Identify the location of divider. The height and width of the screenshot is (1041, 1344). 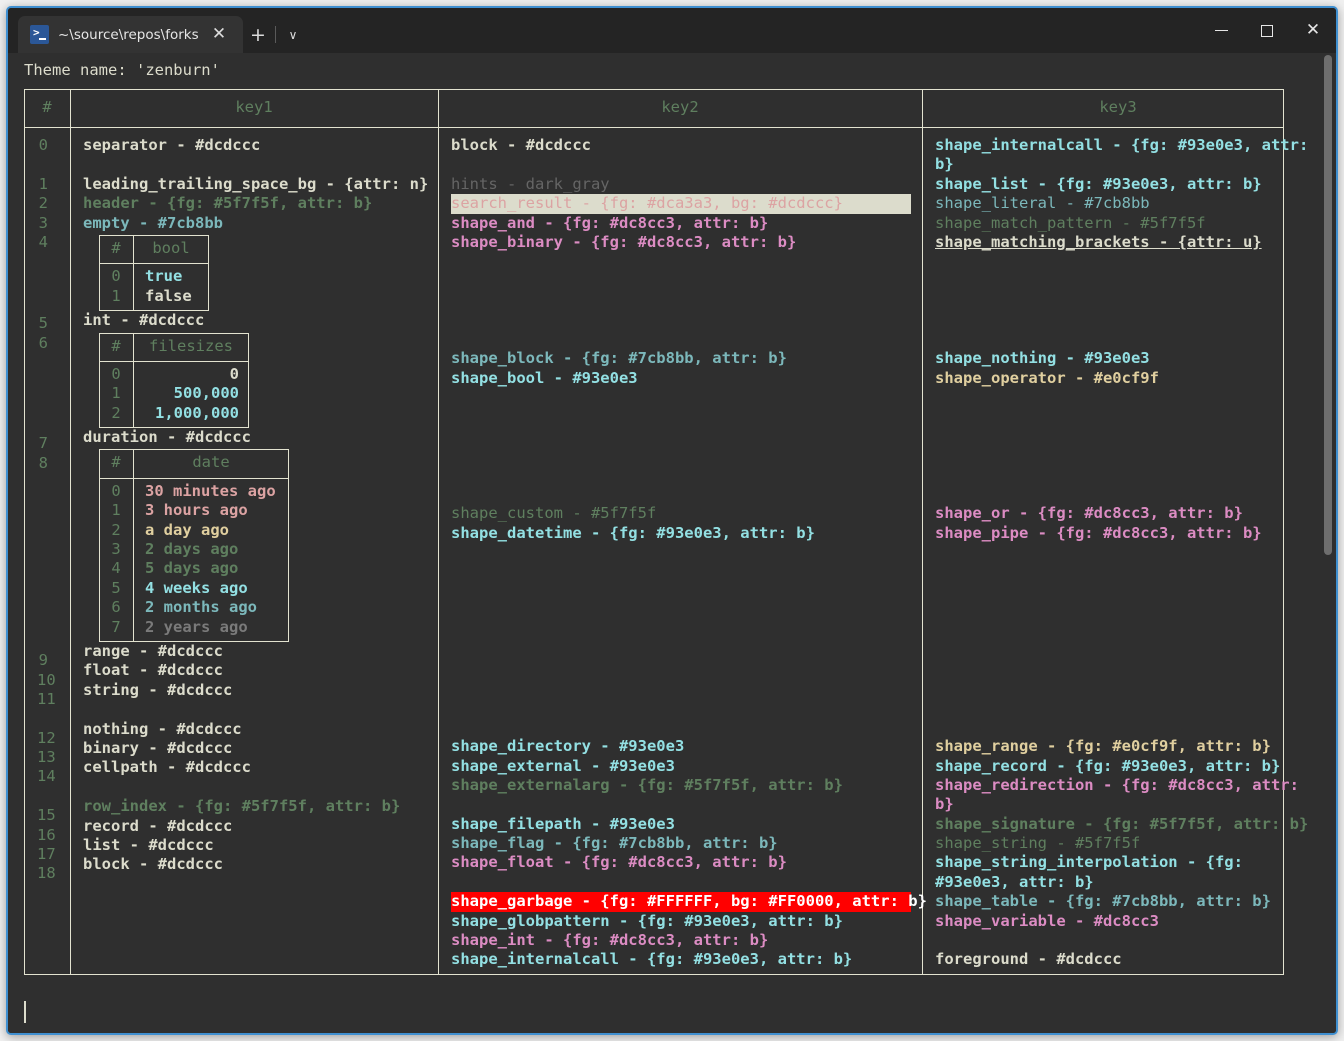
(275, 34).